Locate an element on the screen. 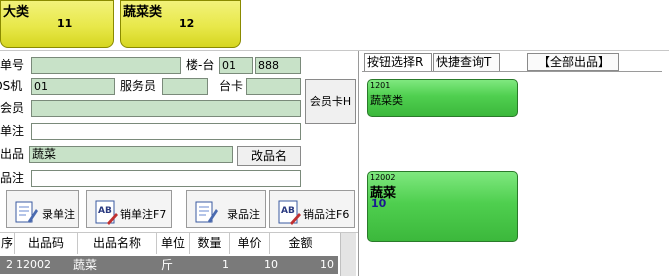 Image resolution: width=669 pixels, height=276 pixels. row-qty: 1 is located at coordinates (225, 264).